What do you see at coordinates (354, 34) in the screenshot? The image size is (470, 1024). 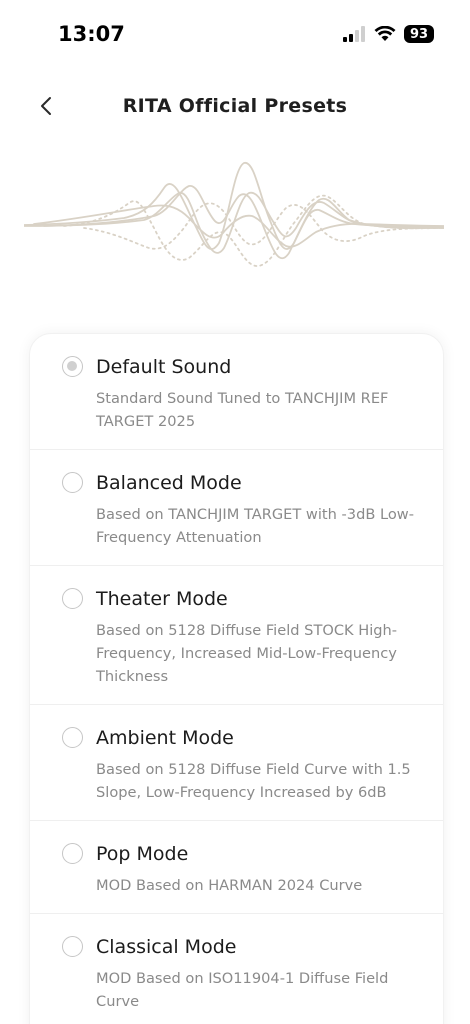 I see `cellular-signal-icon` at bounding box center [354, 34].